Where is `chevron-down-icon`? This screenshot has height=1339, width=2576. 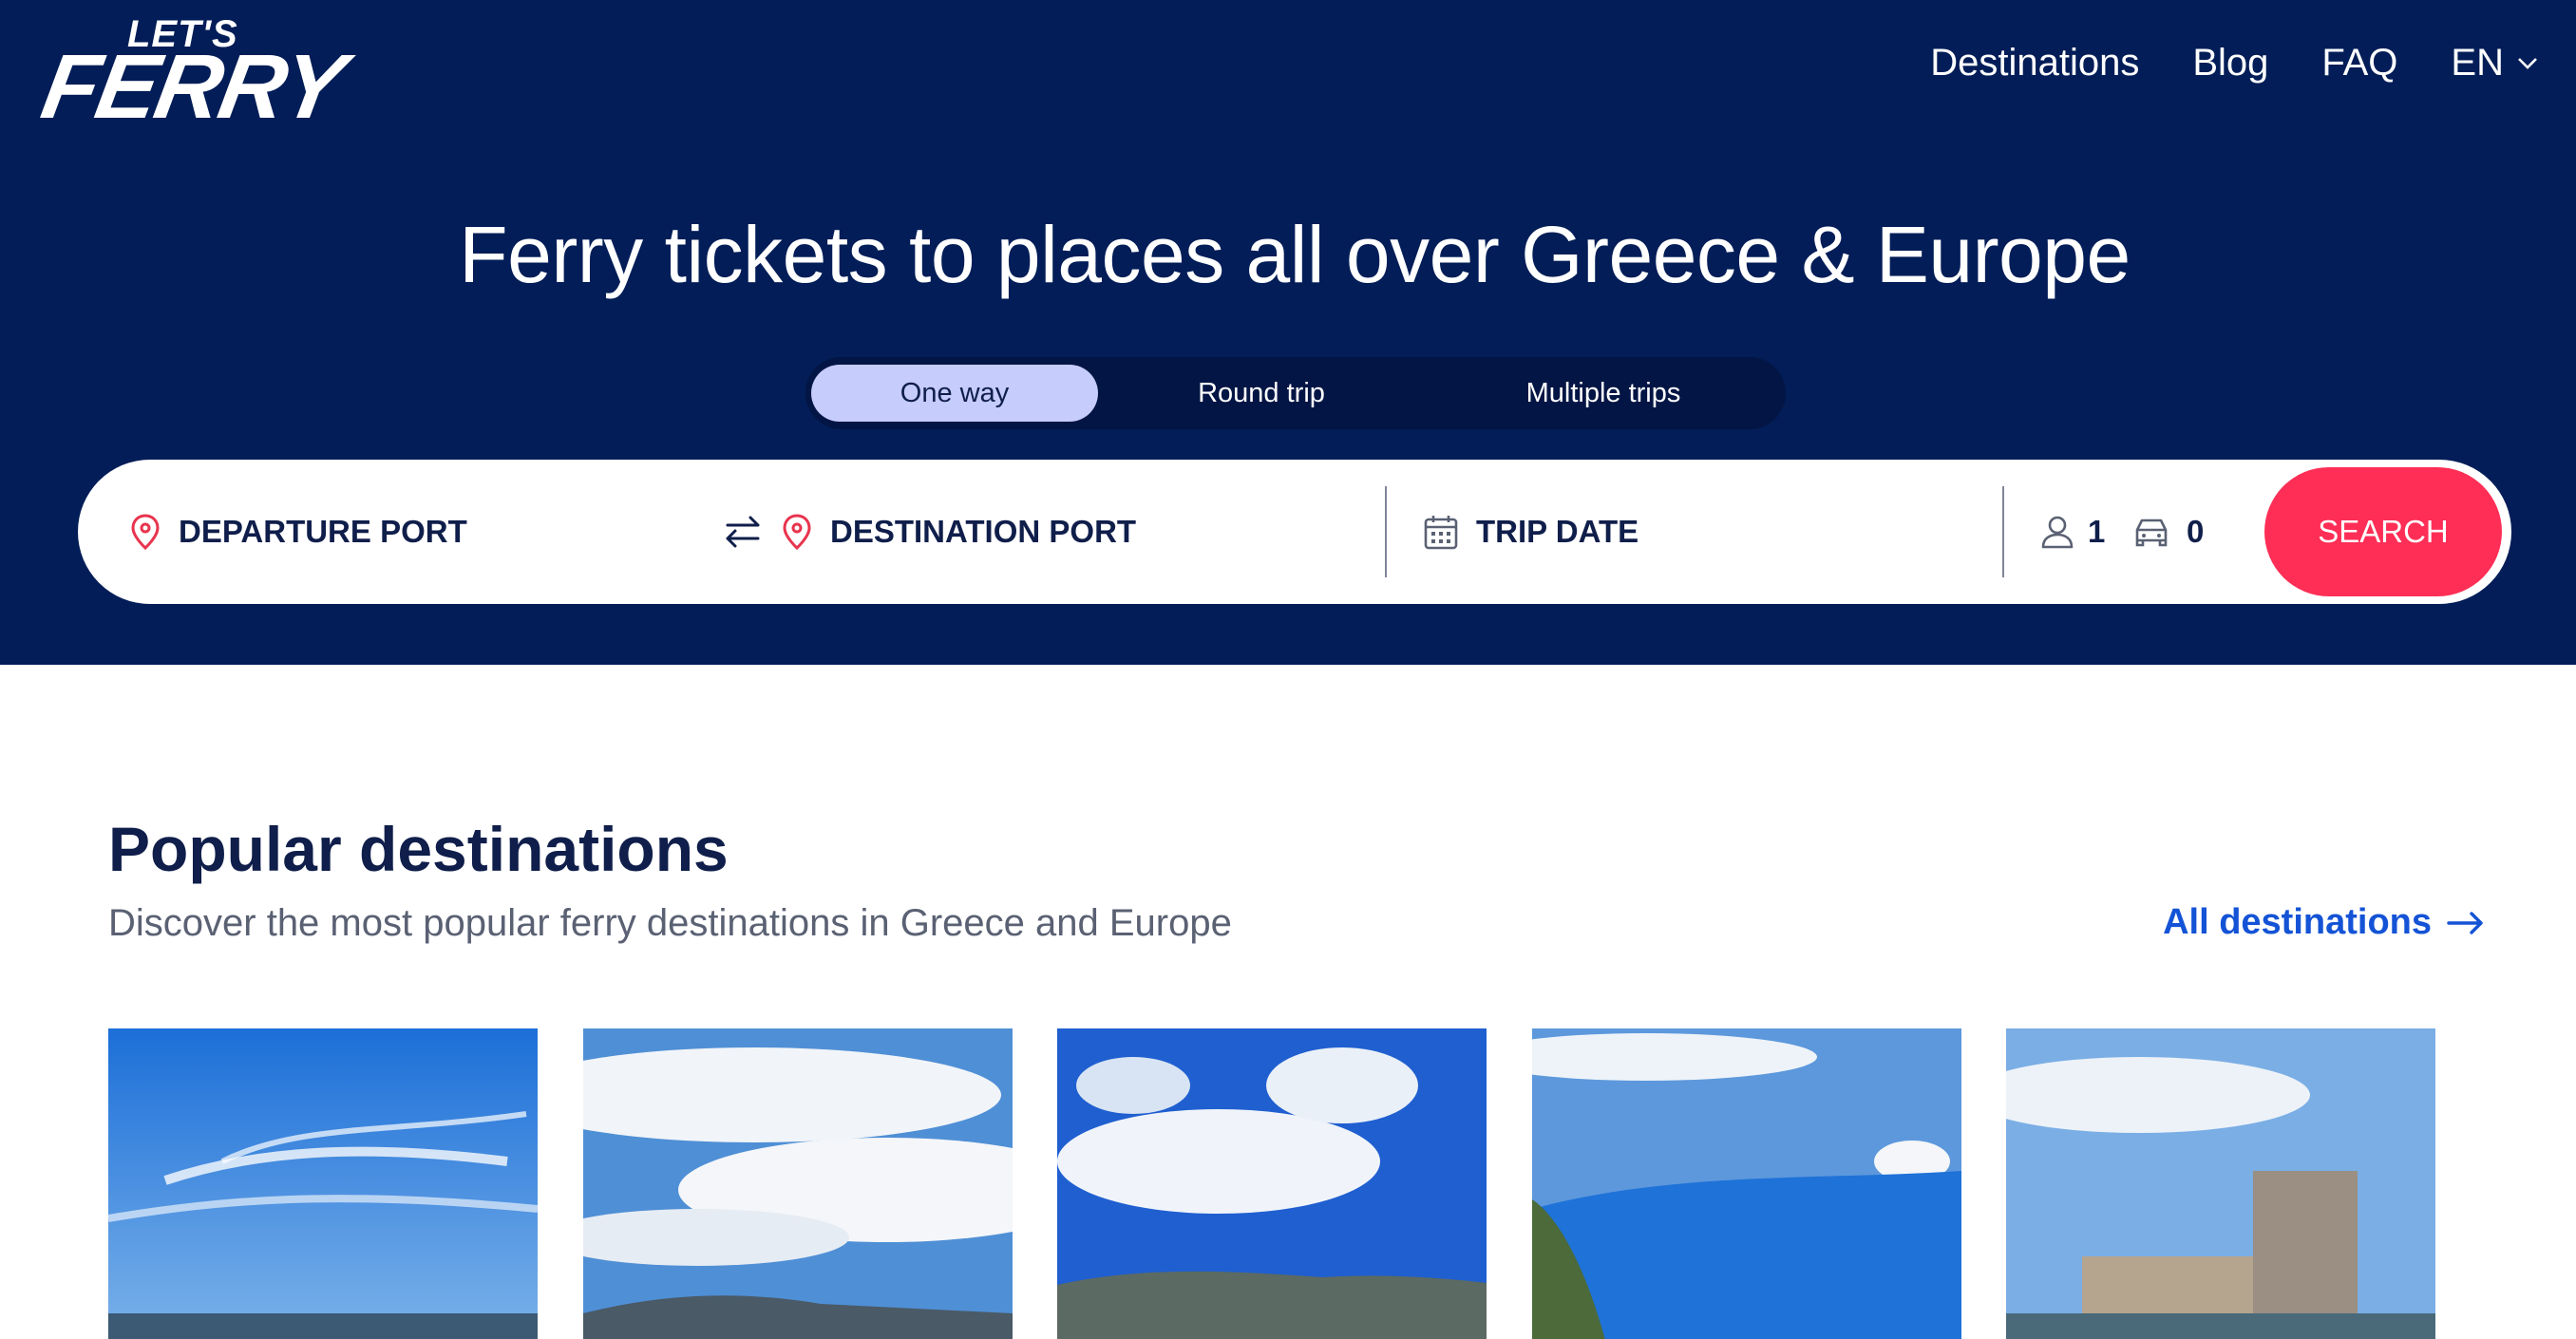 chevron-down-icon is located at coordinates (2527, 63).